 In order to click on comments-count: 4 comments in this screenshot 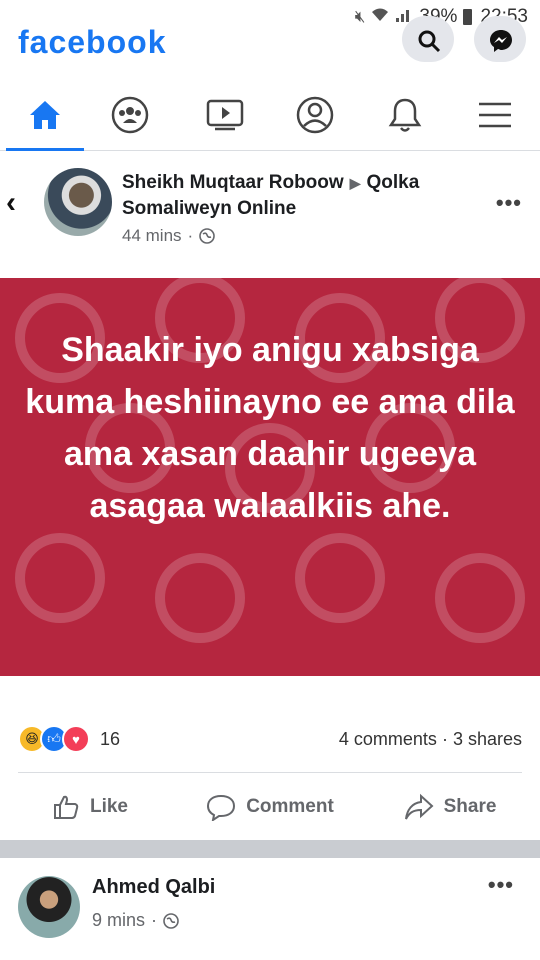, I will do `click(388, 739)`.